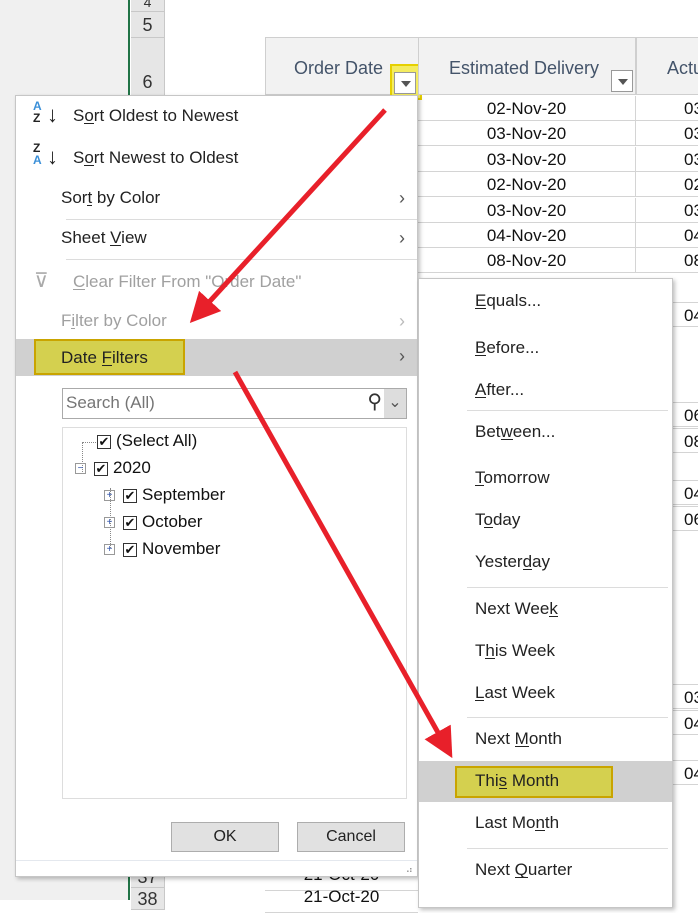  What do you see at coordinates (498, 519) in the screenshot?
I see `menu-label: Today` at bounding box center [498, 519].